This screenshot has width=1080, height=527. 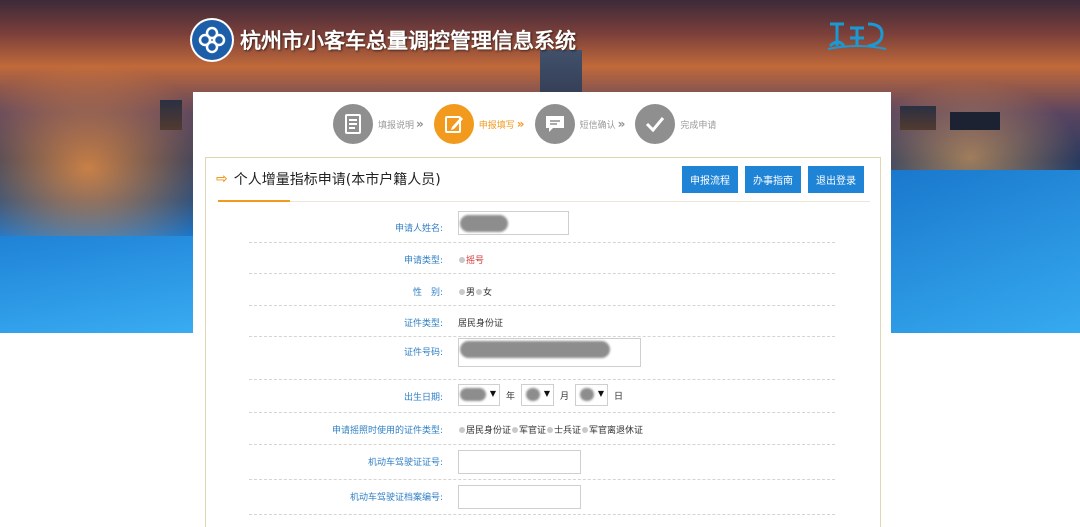 What do you see at coordinates (496, 125) in the screenshot?
I see `step-label: 申报填写` at bounding box center [496, 125].